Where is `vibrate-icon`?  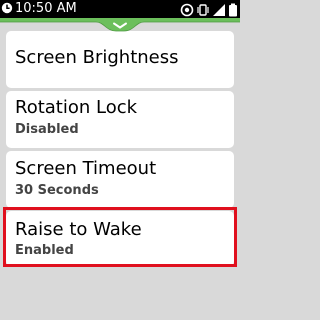 vibrate-icon is located at coordinates (203, 9).